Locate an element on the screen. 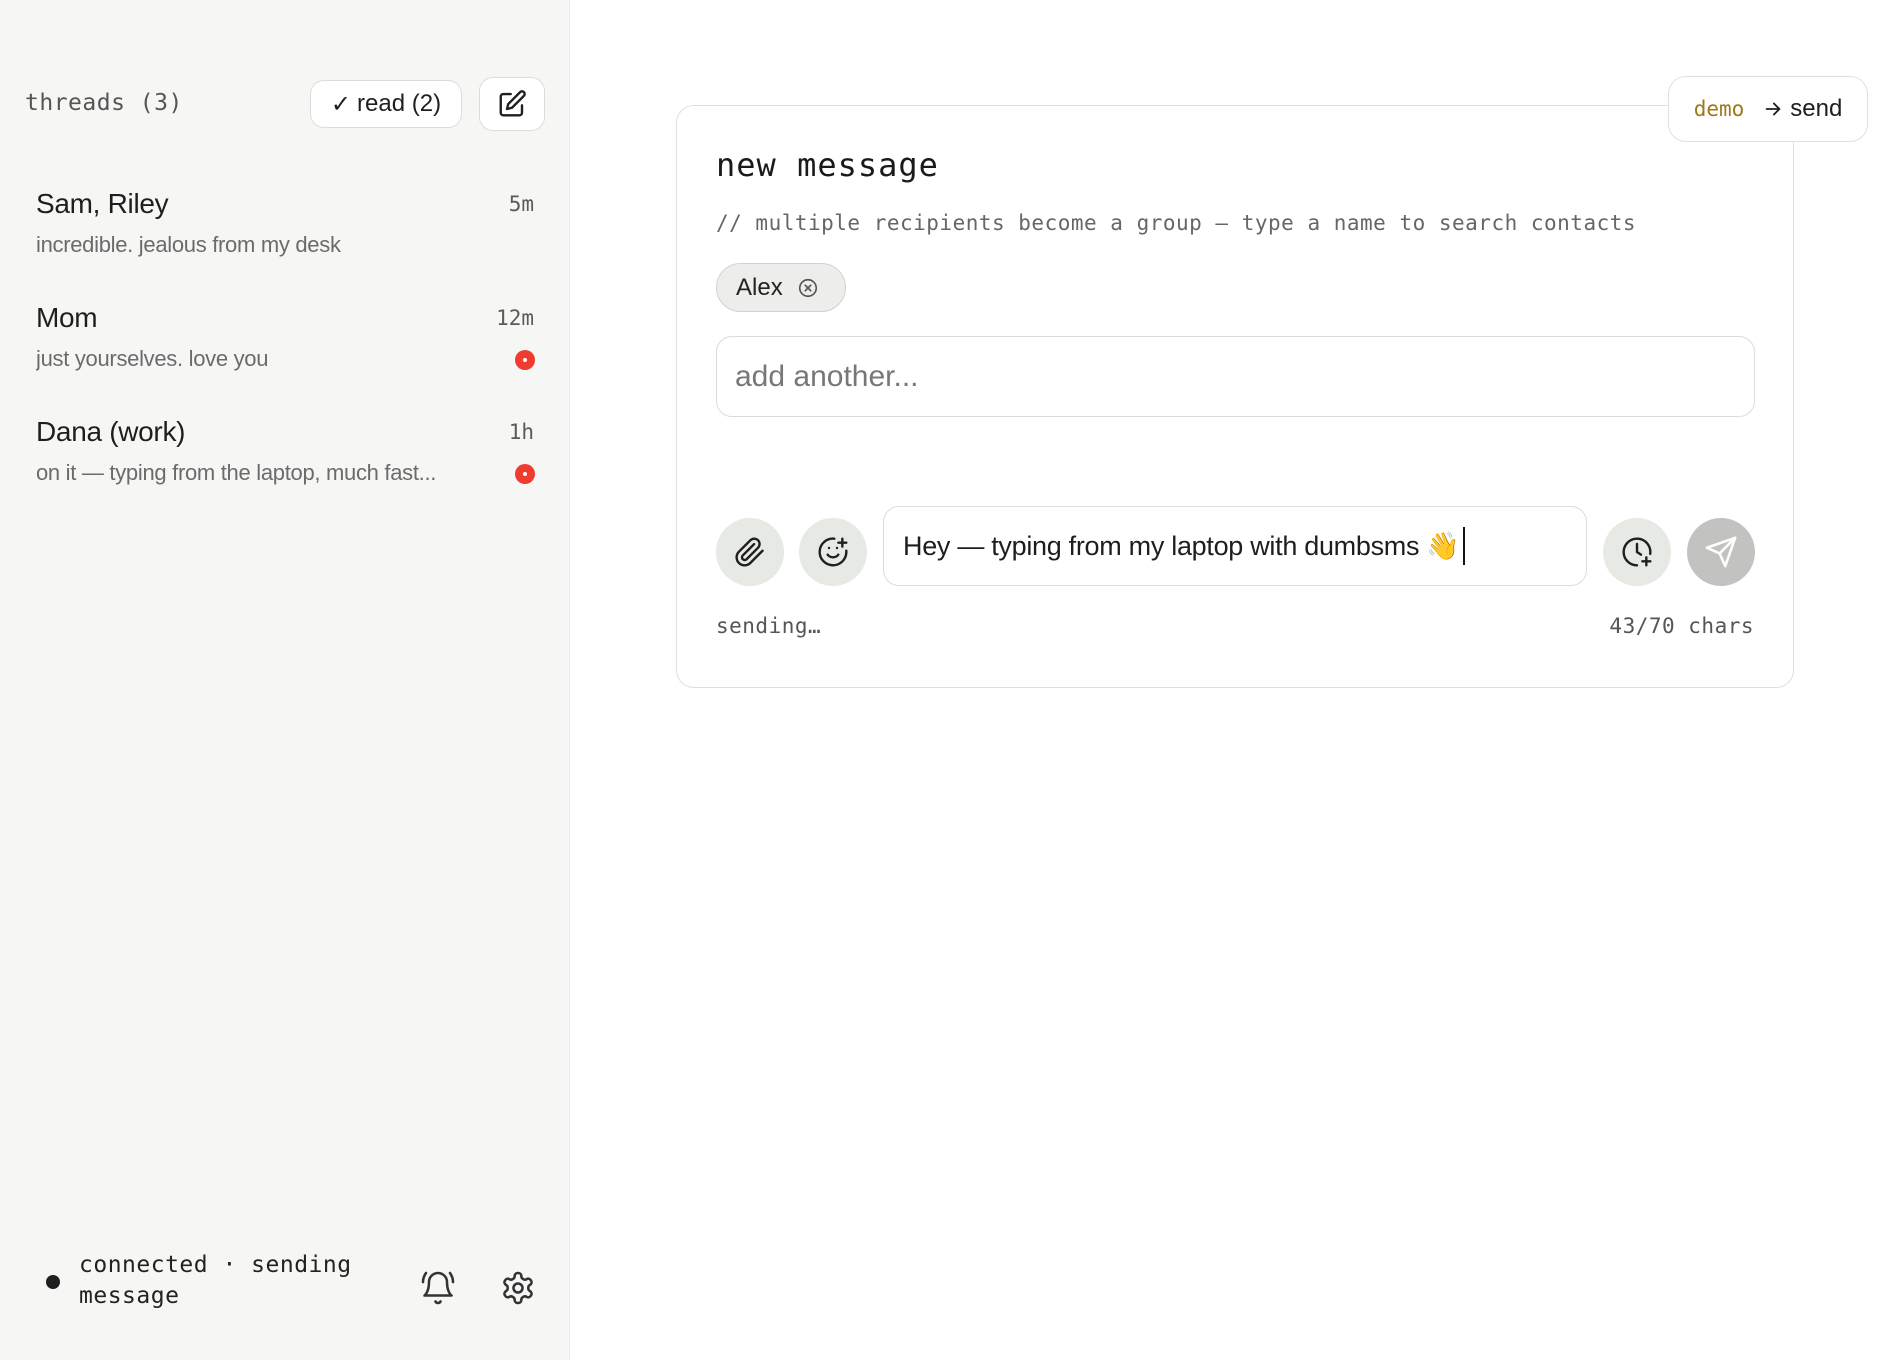 The height and width of the screenshot is (1360, 1900). connection-status-text: connected · sending message is located at coordinates (215, 1280).